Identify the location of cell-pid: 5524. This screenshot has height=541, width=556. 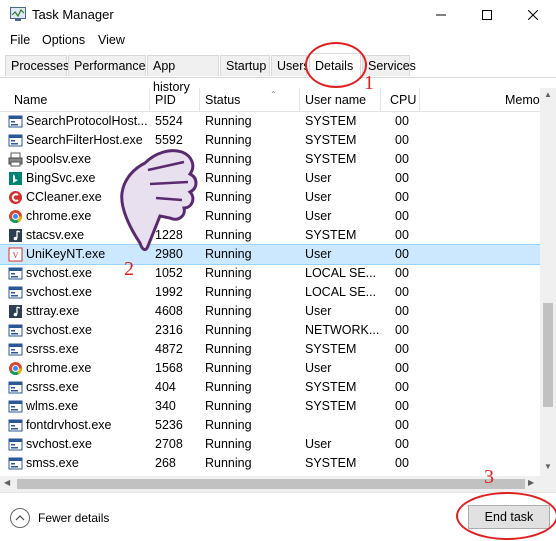
(169, 121).